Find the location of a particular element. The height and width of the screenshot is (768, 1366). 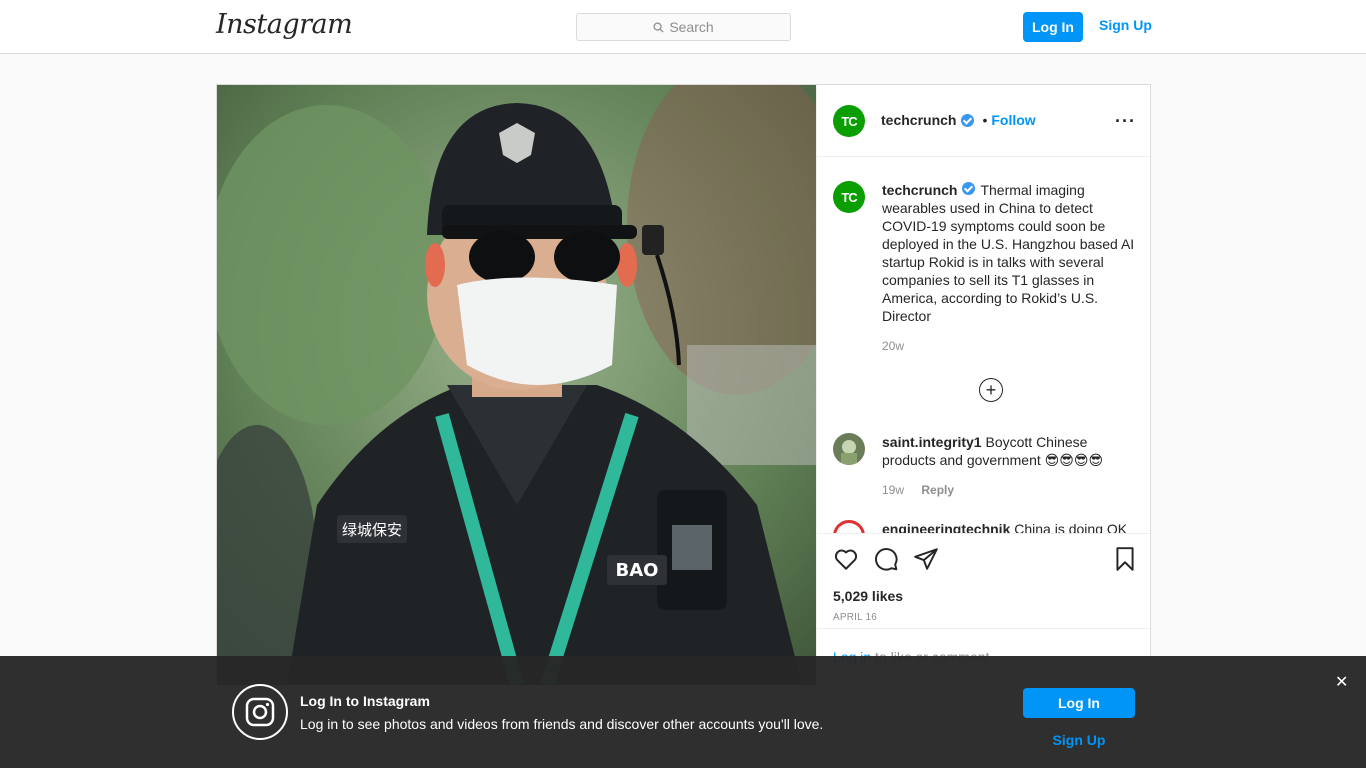

comment-username: engineeringtechnik is located at coordinates (946, 527).